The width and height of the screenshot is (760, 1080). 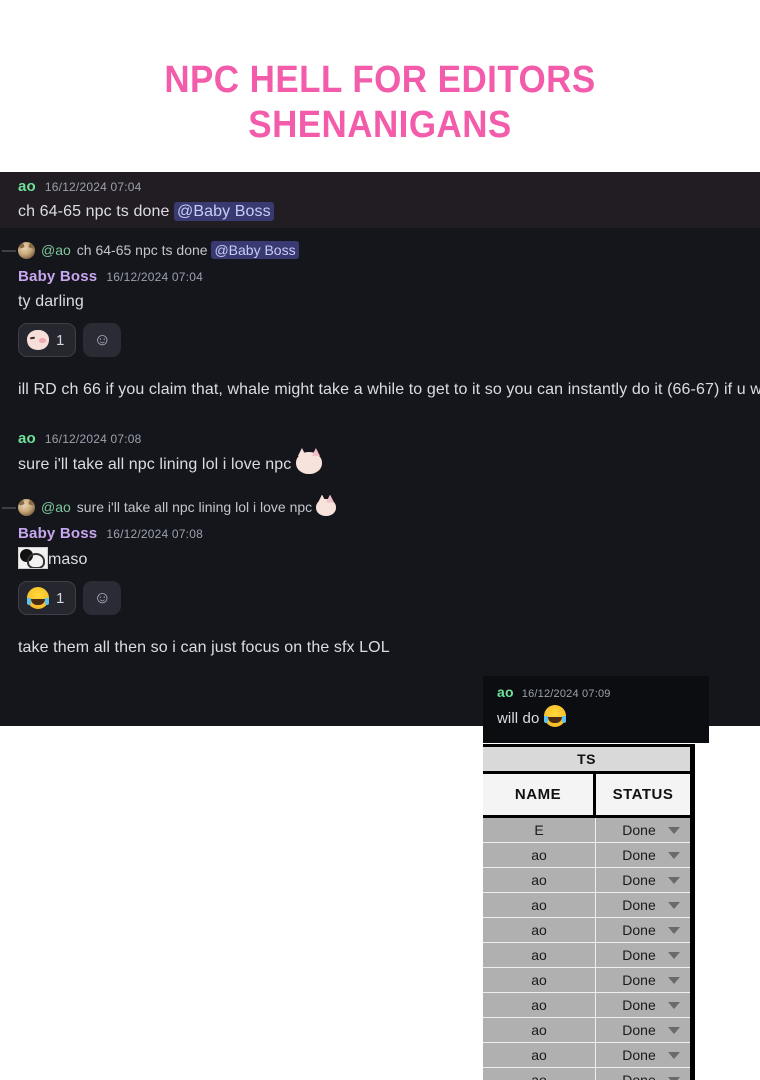 What do you see at coordinates (223, 211) in the screenshot?
I see `mention-pill: @Baby Boss` at bounding box center [223, 211].